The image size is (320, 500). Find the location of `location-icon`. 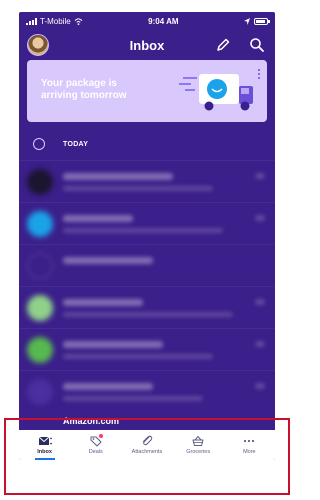

location-icon is located at coordinates (246, 21).